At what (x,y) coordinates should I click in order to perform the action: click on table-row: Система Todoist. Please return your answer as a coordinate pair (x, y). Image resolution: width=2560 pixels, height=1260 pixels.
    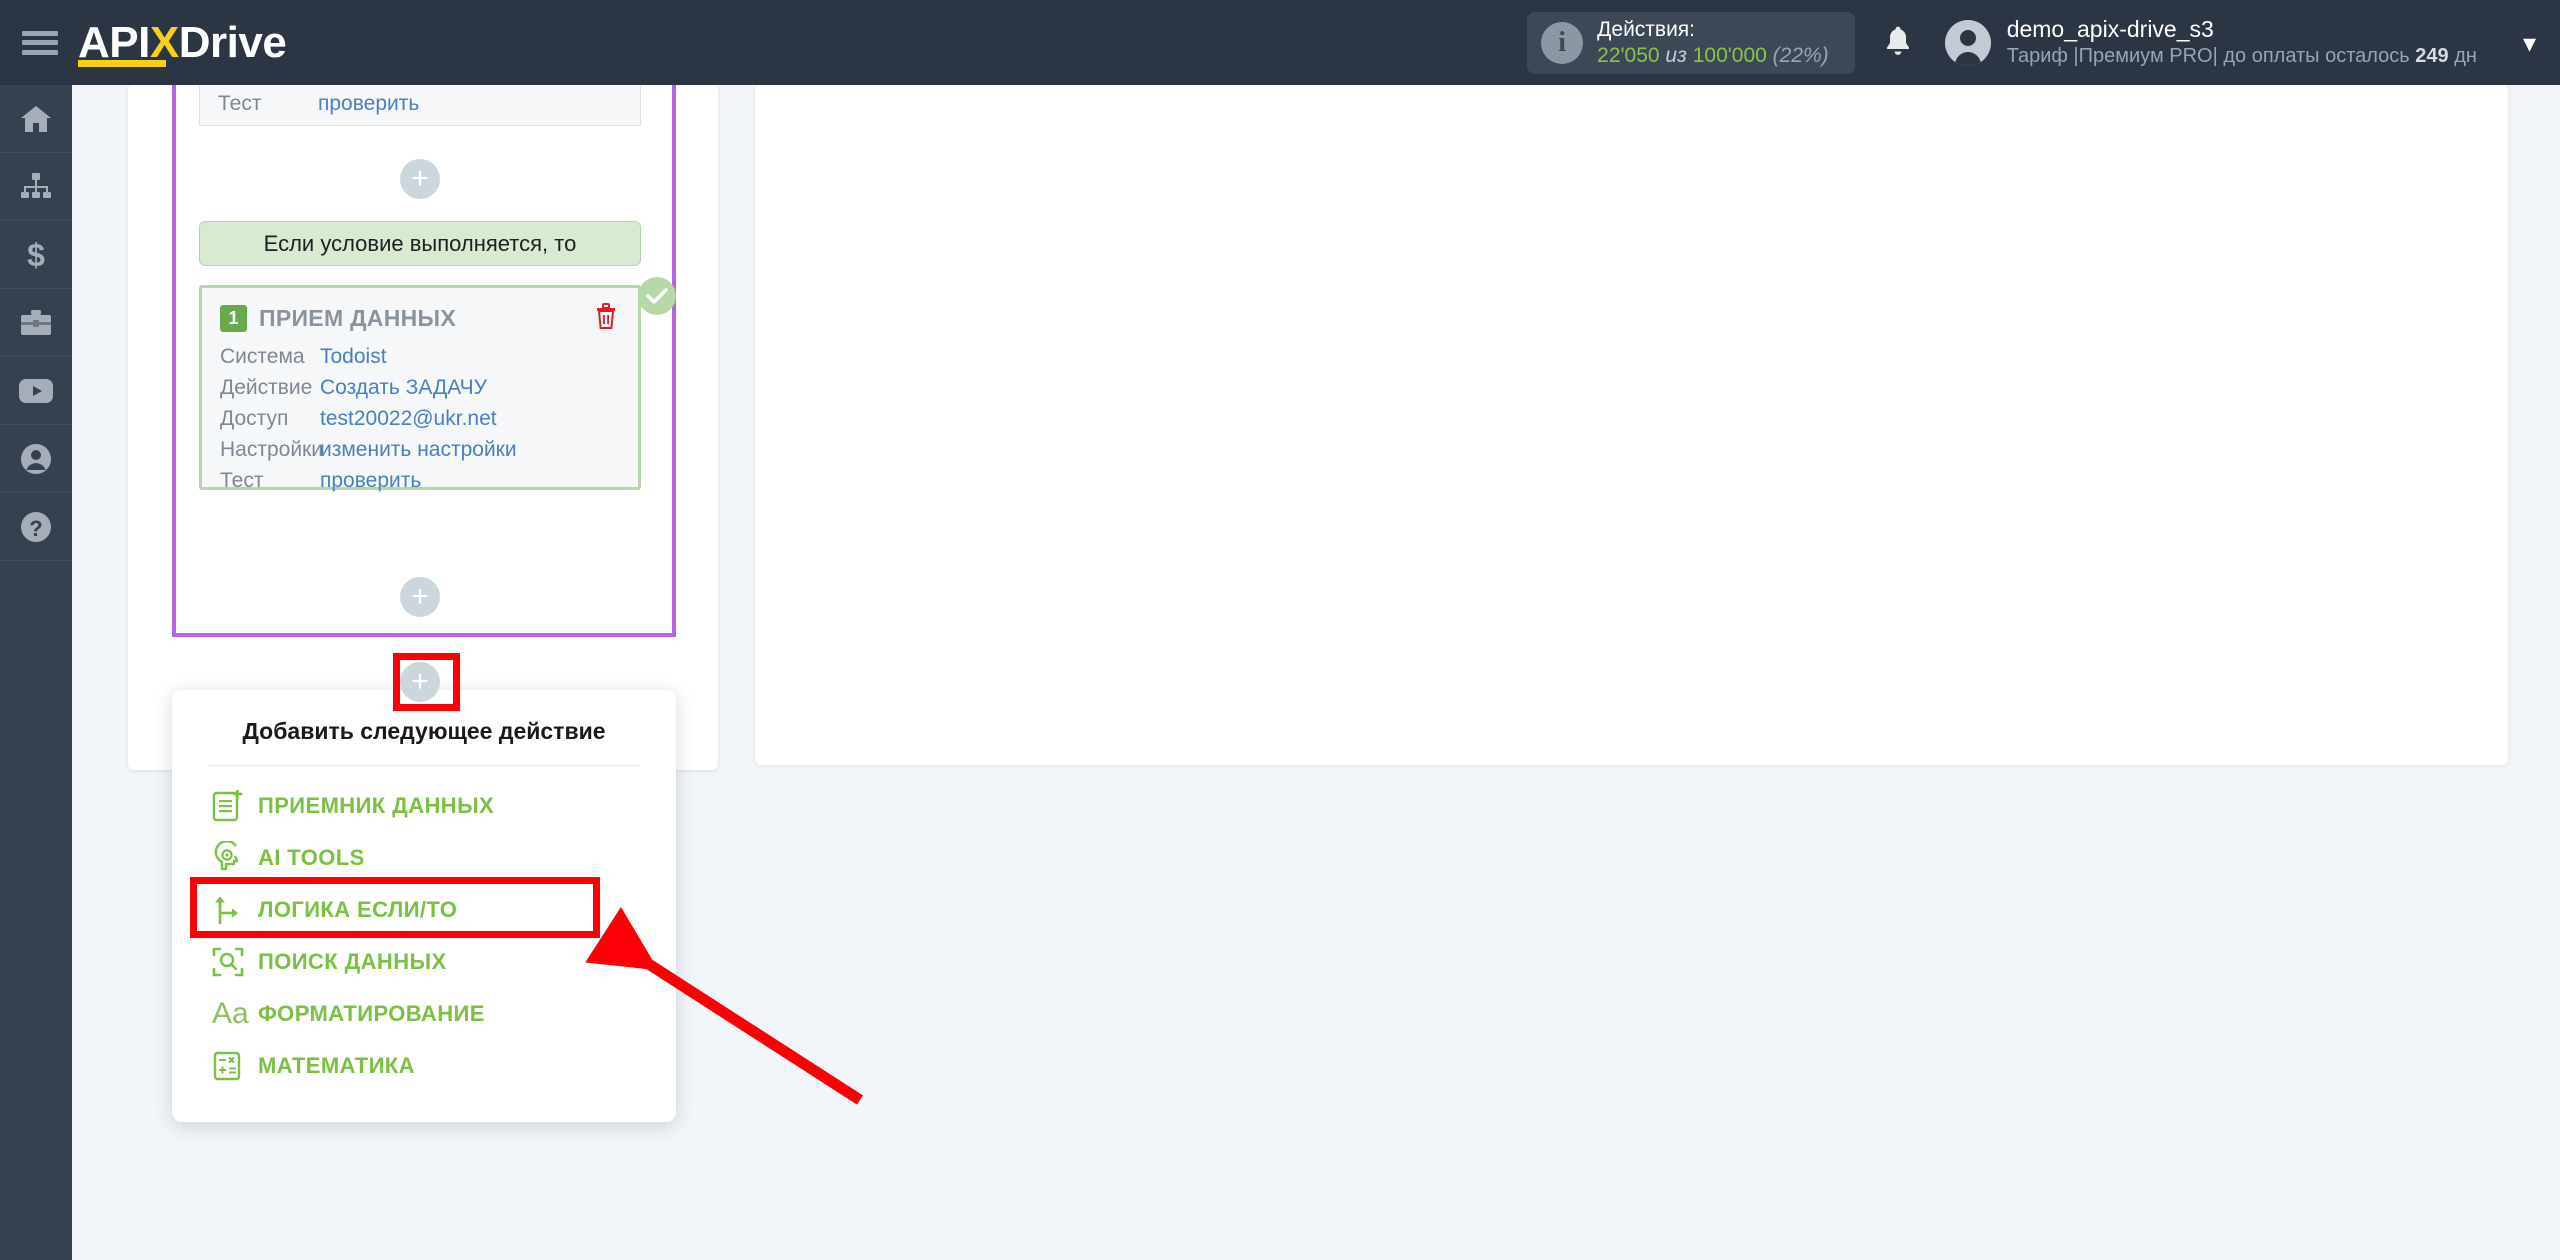
    Looking at the image, I should click on (429, 360).